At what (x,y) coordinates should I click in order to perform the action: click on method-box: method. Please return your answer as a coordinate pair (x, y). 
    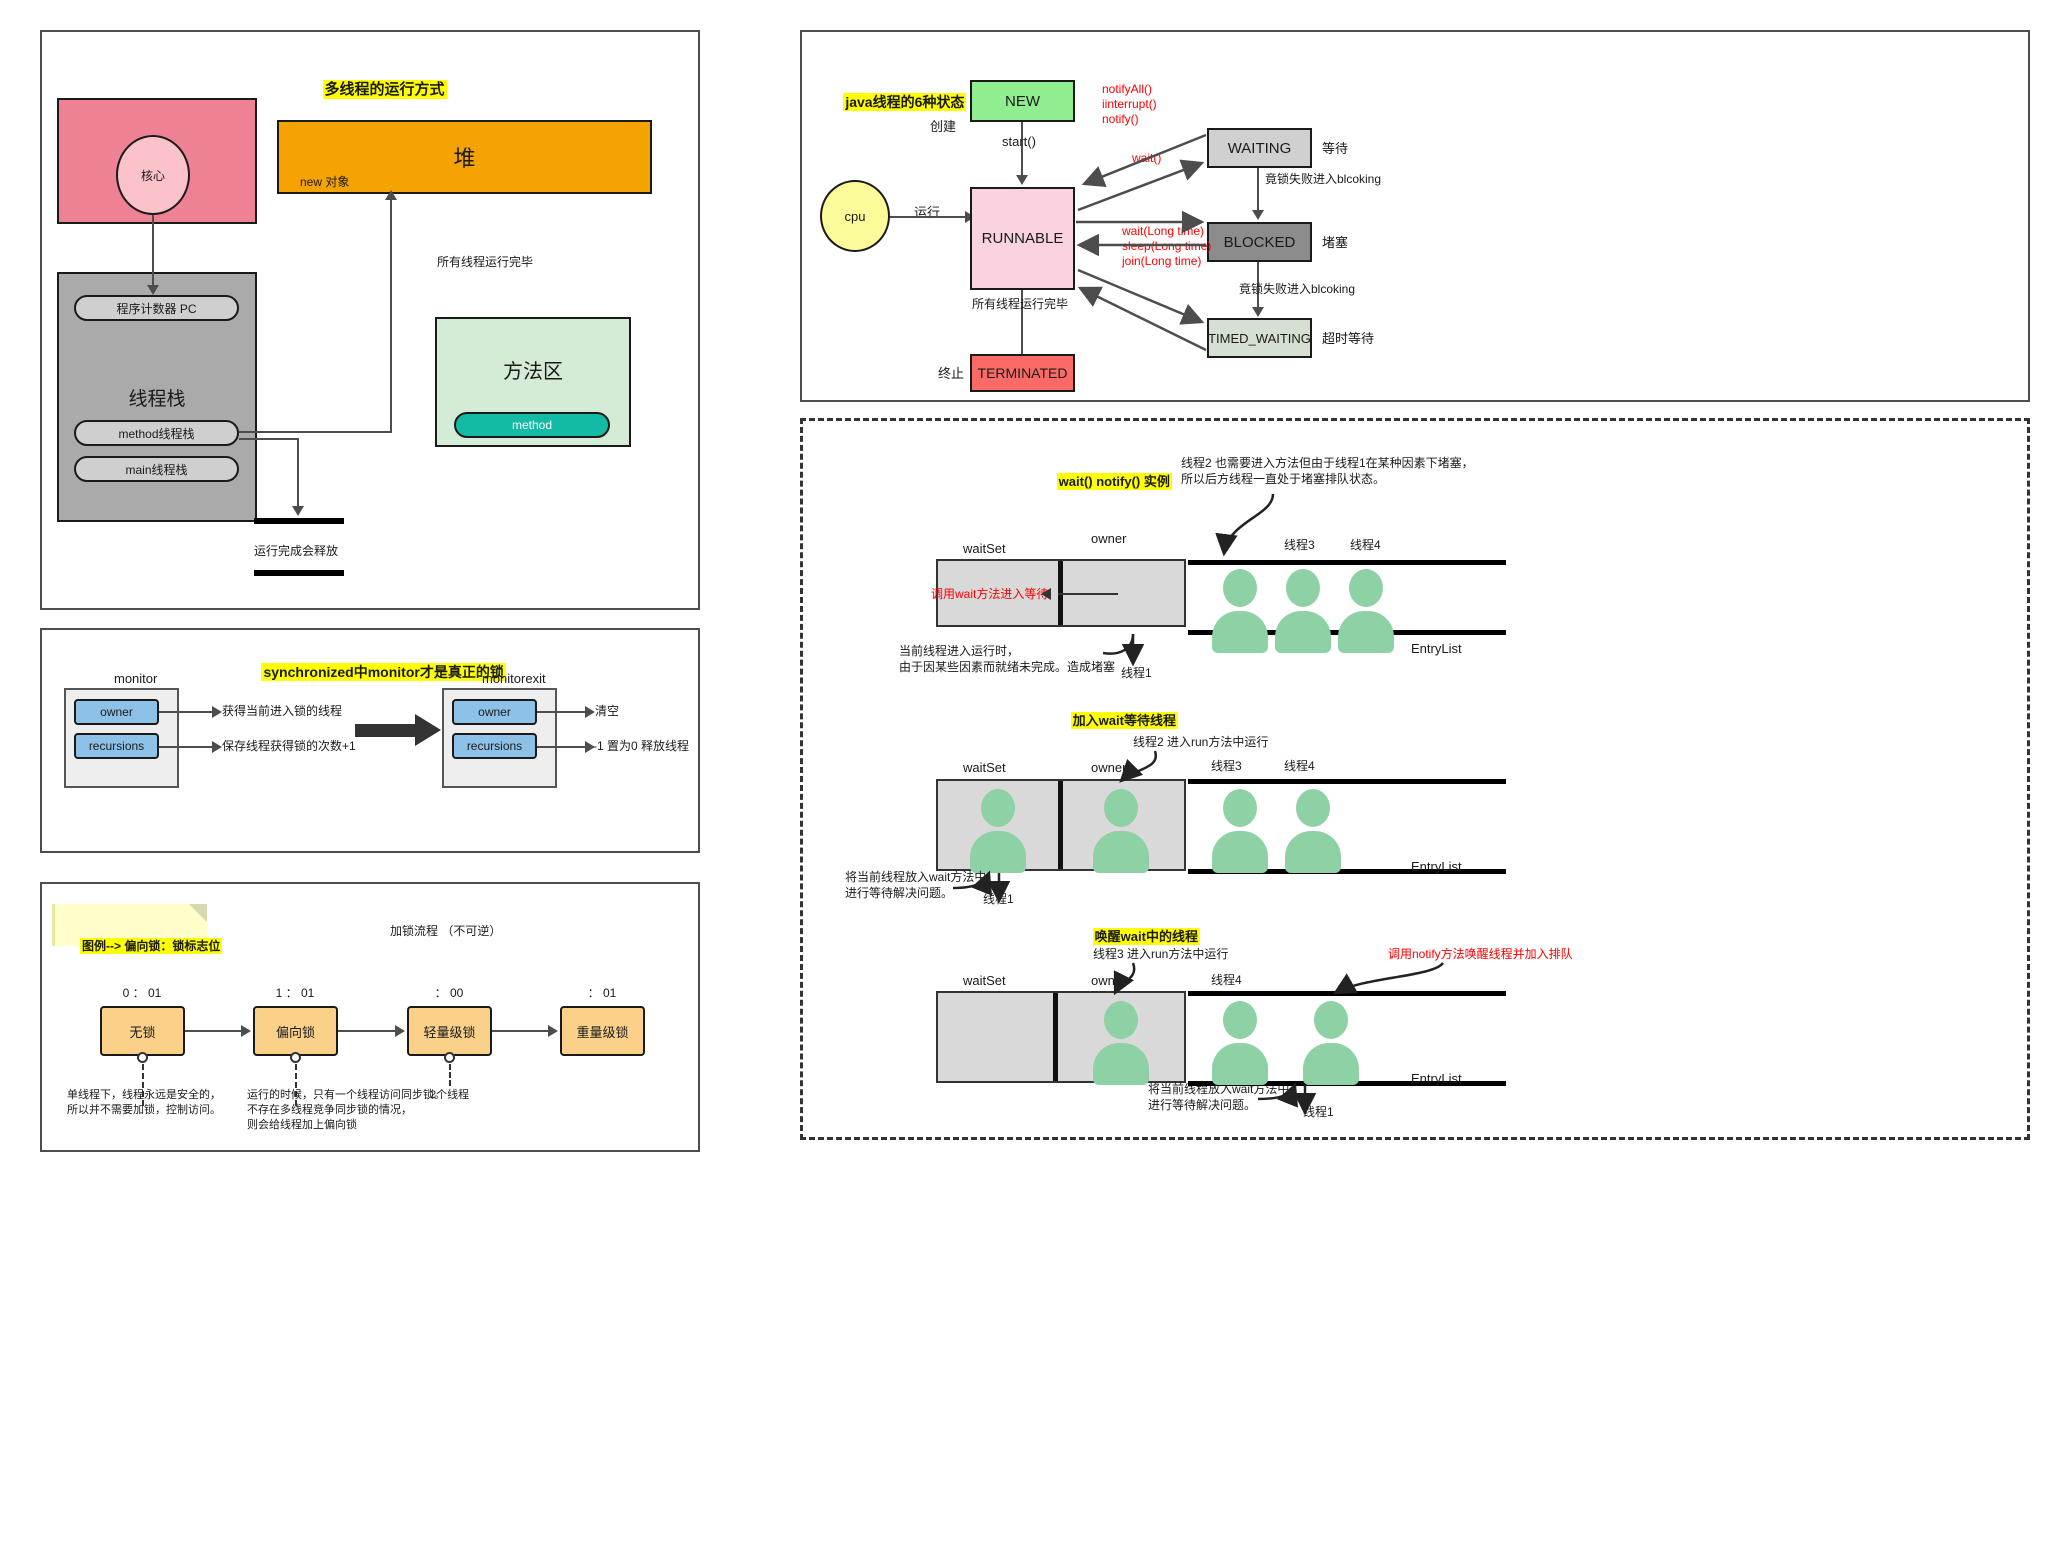
    Looking at the image, I should click on (532, 425).